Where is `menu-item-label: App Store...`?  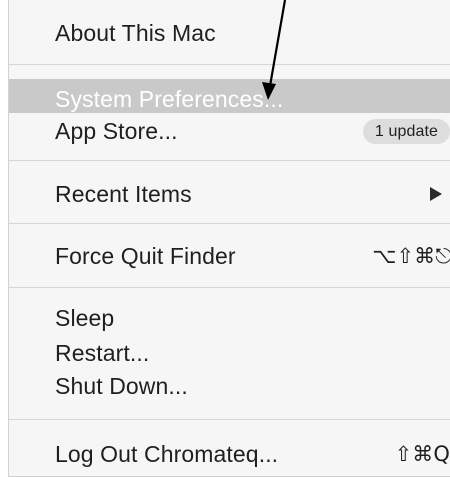
menu-item-label: App Store... is located at coordinates (116, 130).